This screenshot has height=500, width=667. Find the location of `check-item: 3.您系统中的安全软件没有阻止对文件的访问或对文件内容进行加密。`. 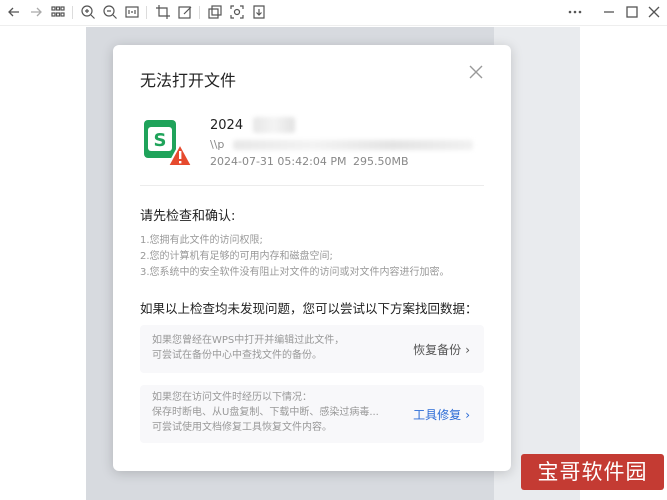

check-item: 3.您系统中的安全软件没有阻止对文件的访问或对文件内容进行加密。 is located at coordinates (295, 272).